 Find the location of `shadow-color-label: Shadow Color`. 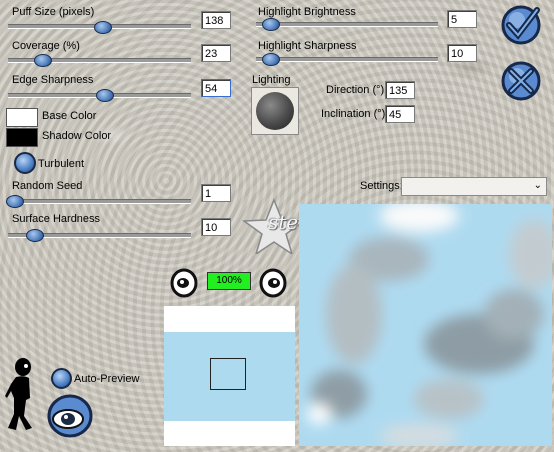

shadow-color-label: Shadow Color is located at coordinates (77, 136).